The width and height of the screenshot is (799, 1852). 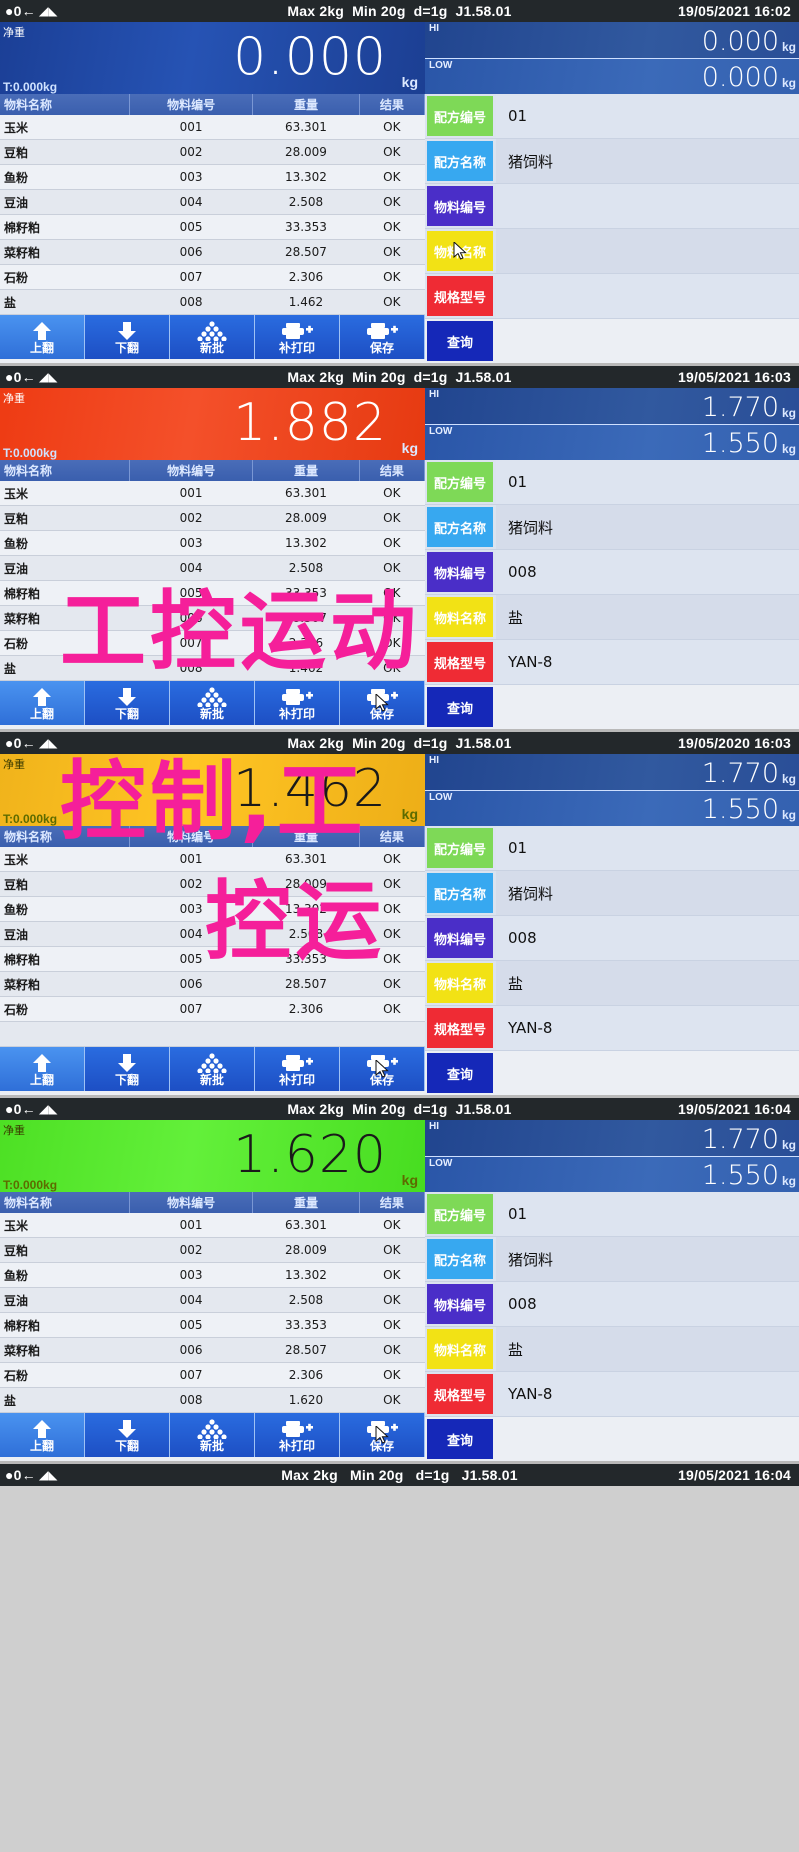 What do you see at coordinates (647, 206) in the screenshot?
I see `field-value-material_no` at bounding box center [647, 206].